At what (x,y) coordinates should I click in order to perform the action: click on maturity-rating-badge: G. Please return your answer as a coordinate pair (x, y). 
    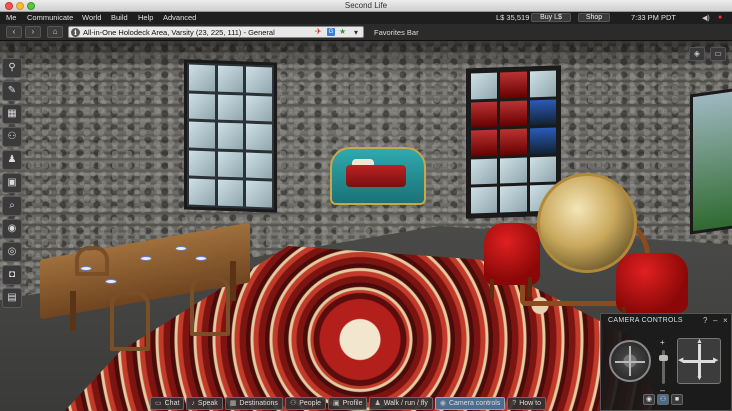
    Looking at the image, I should click on (331, 32).